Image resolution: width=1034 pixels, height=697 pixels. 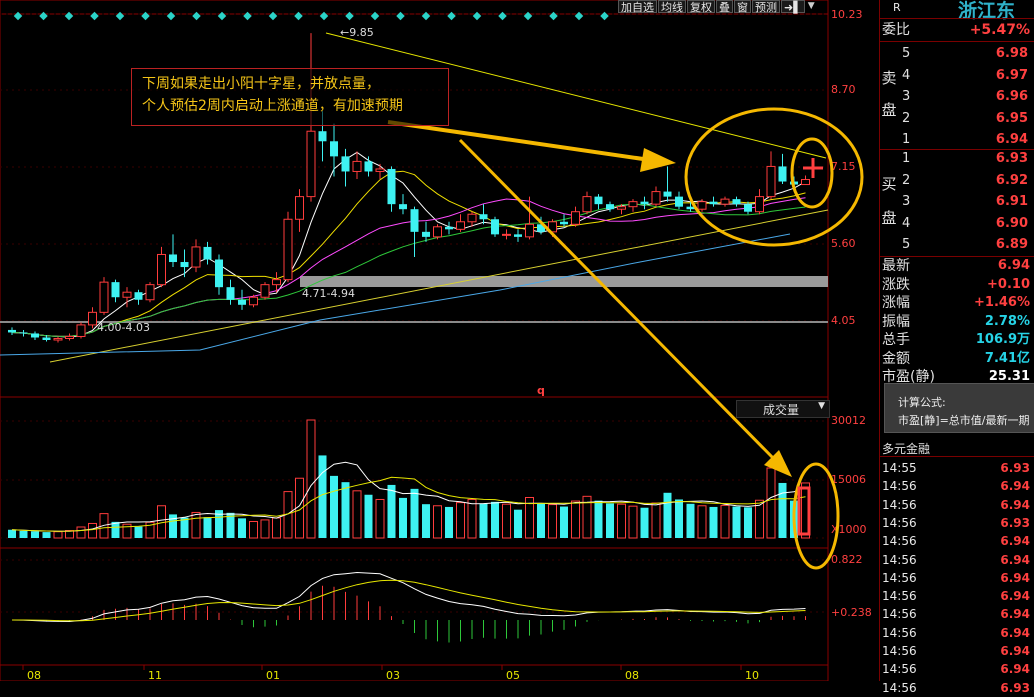 What do you see at coordinates (966, 54) in the screenshot?
I see `sell-level-row: 5 6.98` at bounding box center [966, 54].